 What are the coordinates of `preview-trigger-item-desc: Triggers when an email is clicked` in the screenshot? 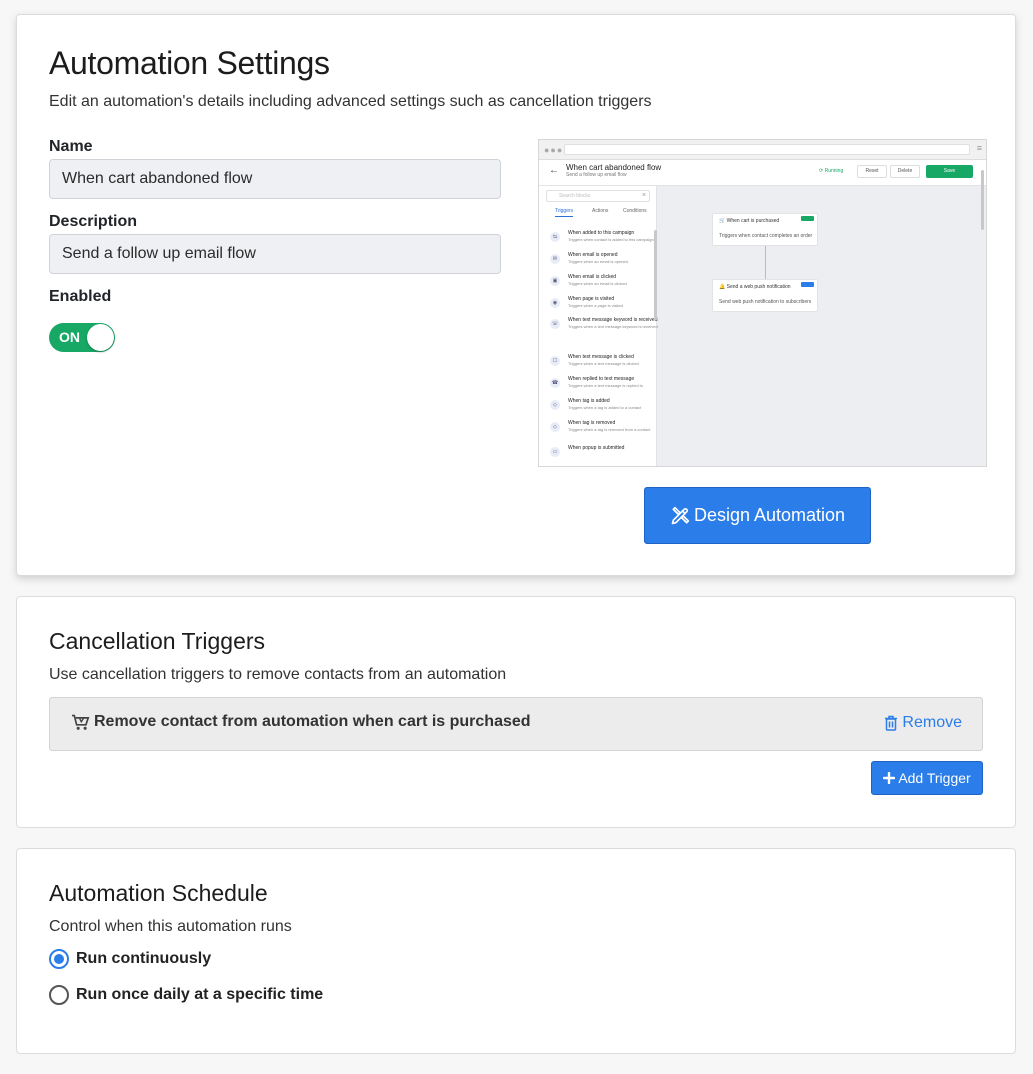 It's located at (597, 283).